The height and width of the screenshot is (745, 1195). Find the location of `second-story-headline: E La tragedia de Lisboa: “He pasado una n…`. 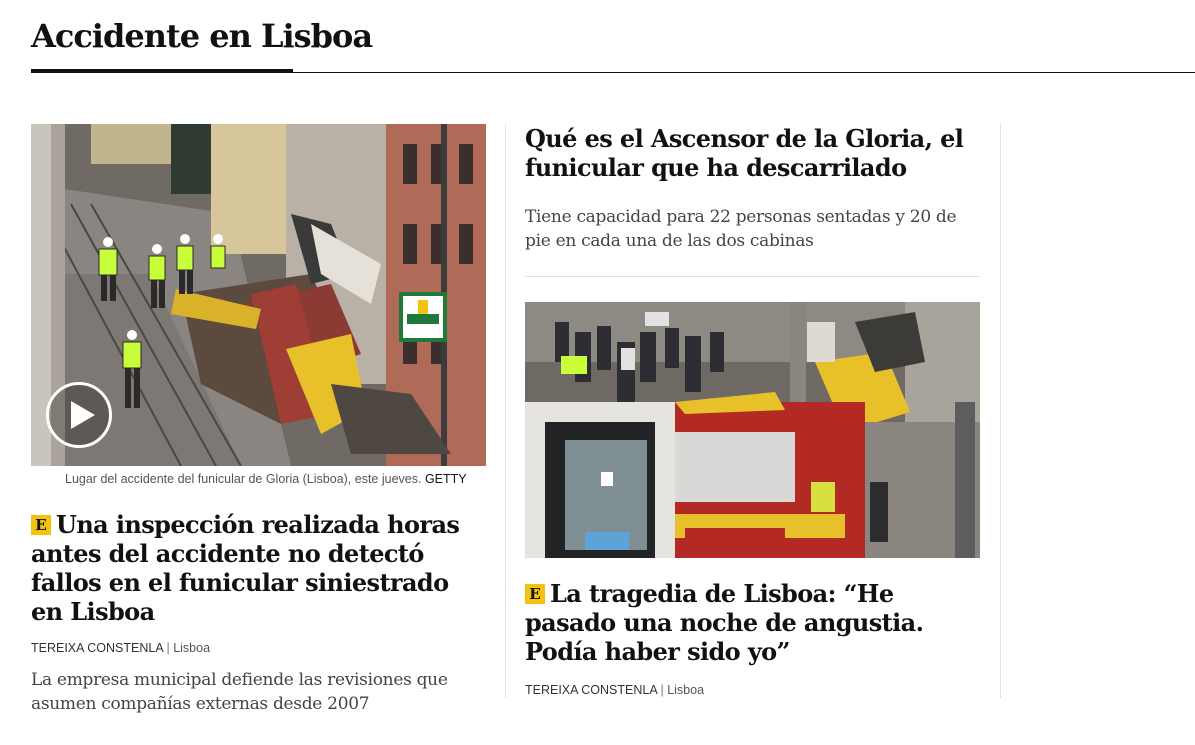

second-story-headline: E La tragedia de Lisboa: “He pasado una n… is located at coordinates (752, 622).